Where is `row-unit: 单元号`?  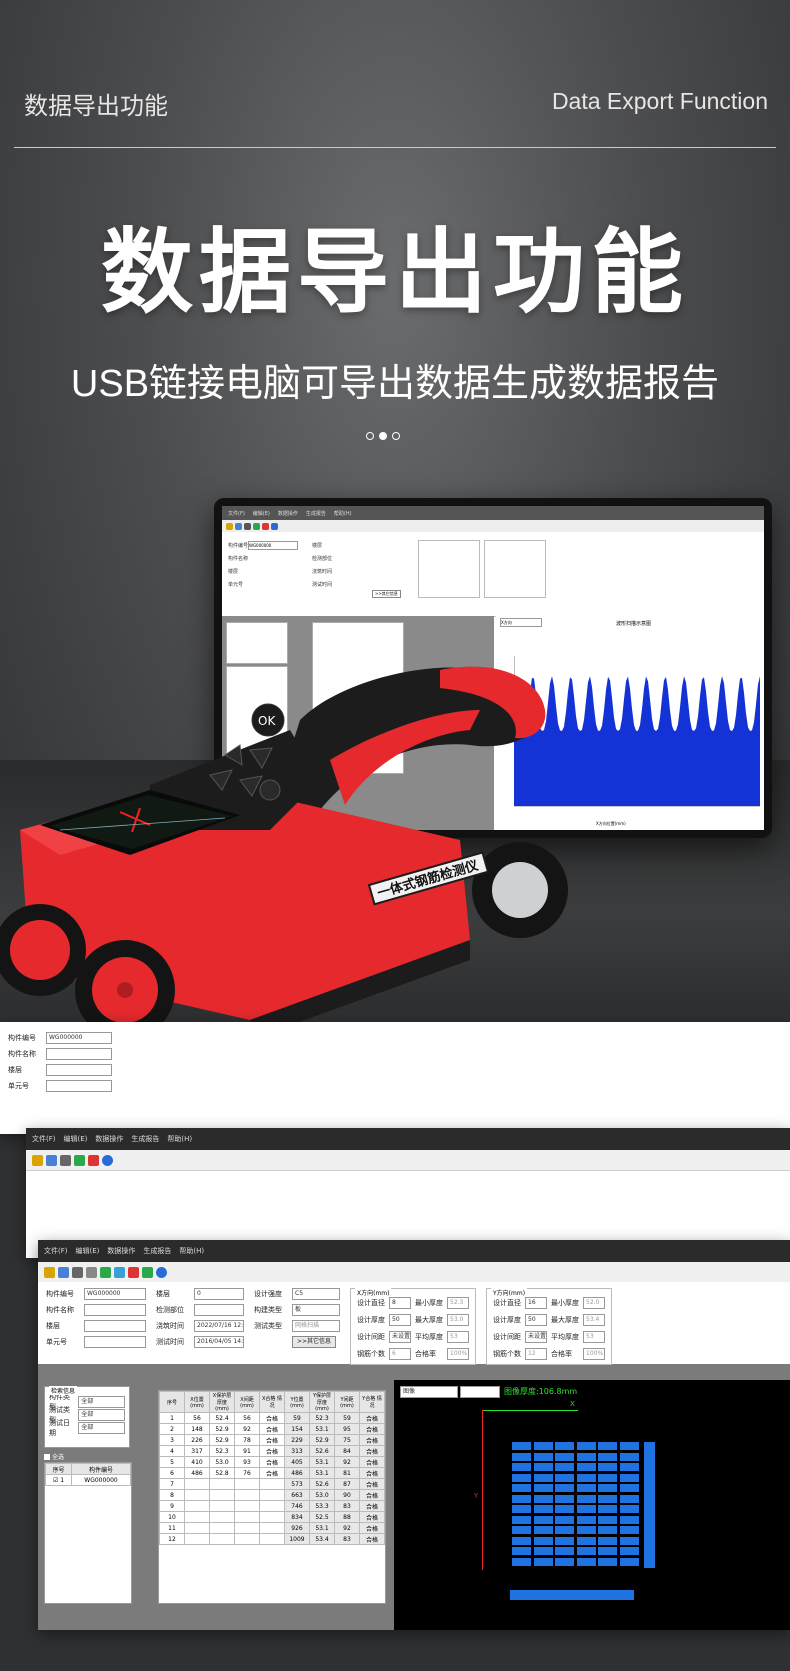 row-unit: 单元号 is located at coordinates (96, 1341).